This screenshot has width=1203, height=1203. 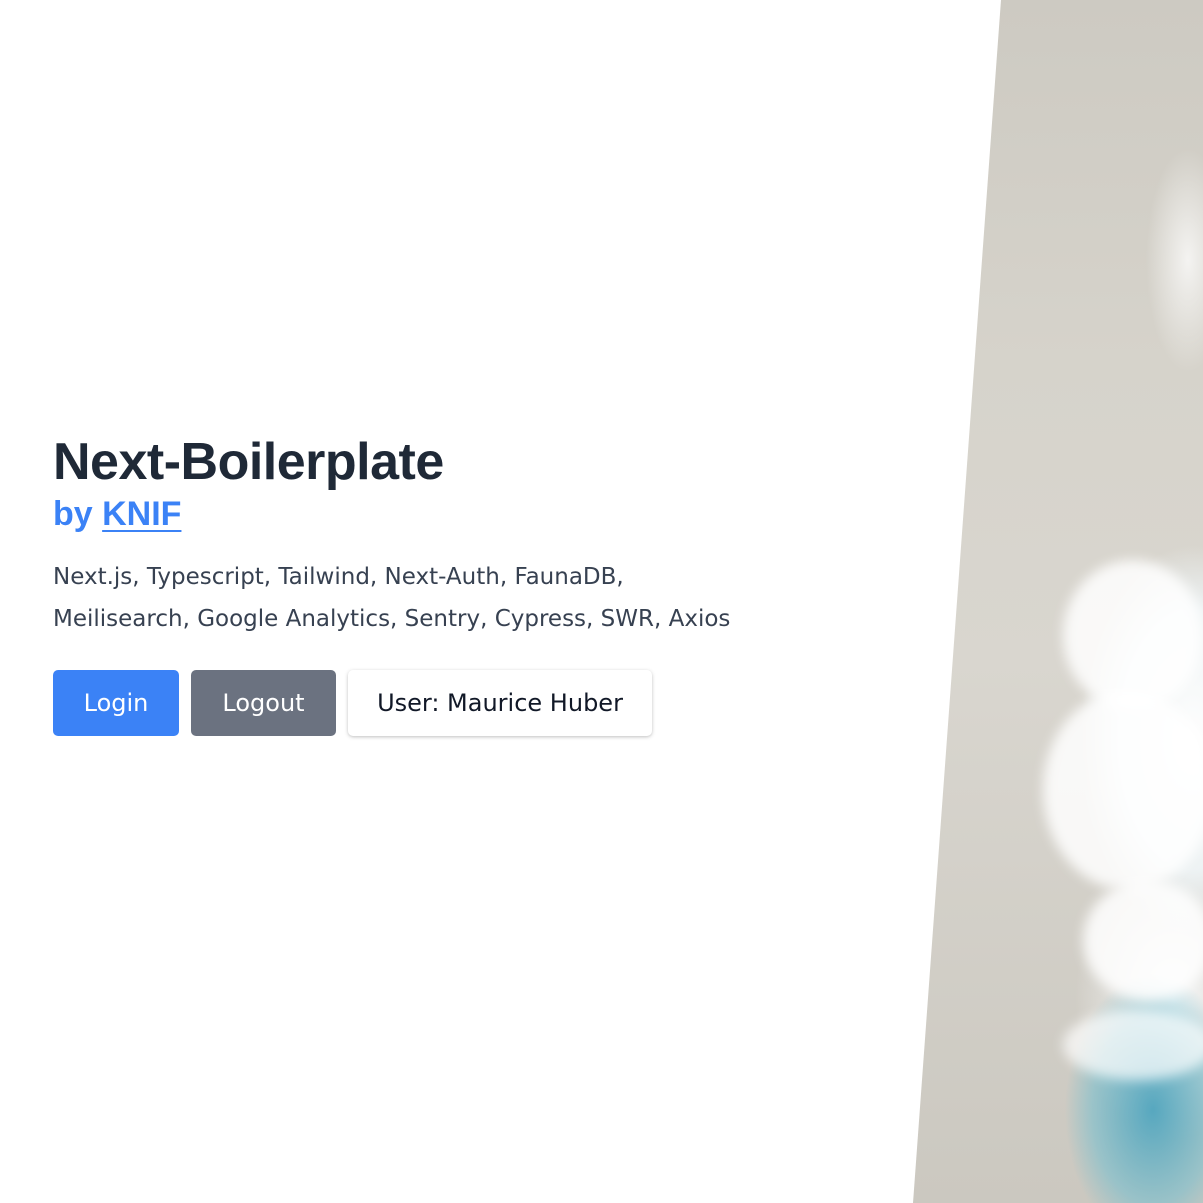 I want to click on page-title: Next-Boilerplate, so click(x=248, y=462).